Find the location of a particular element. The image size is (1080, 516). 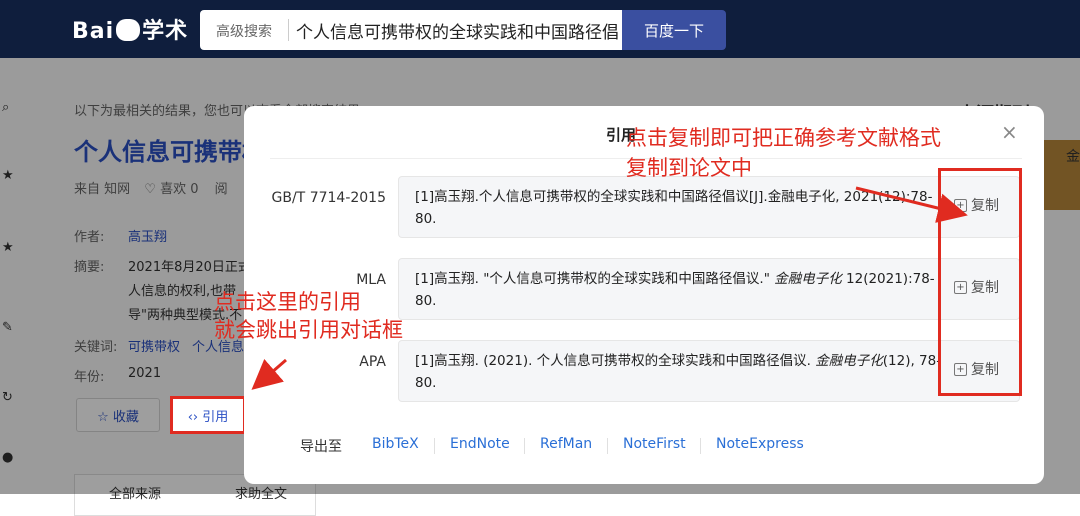

cite-annotation: 点击这里的引用 is located at coordinates (287, 302).